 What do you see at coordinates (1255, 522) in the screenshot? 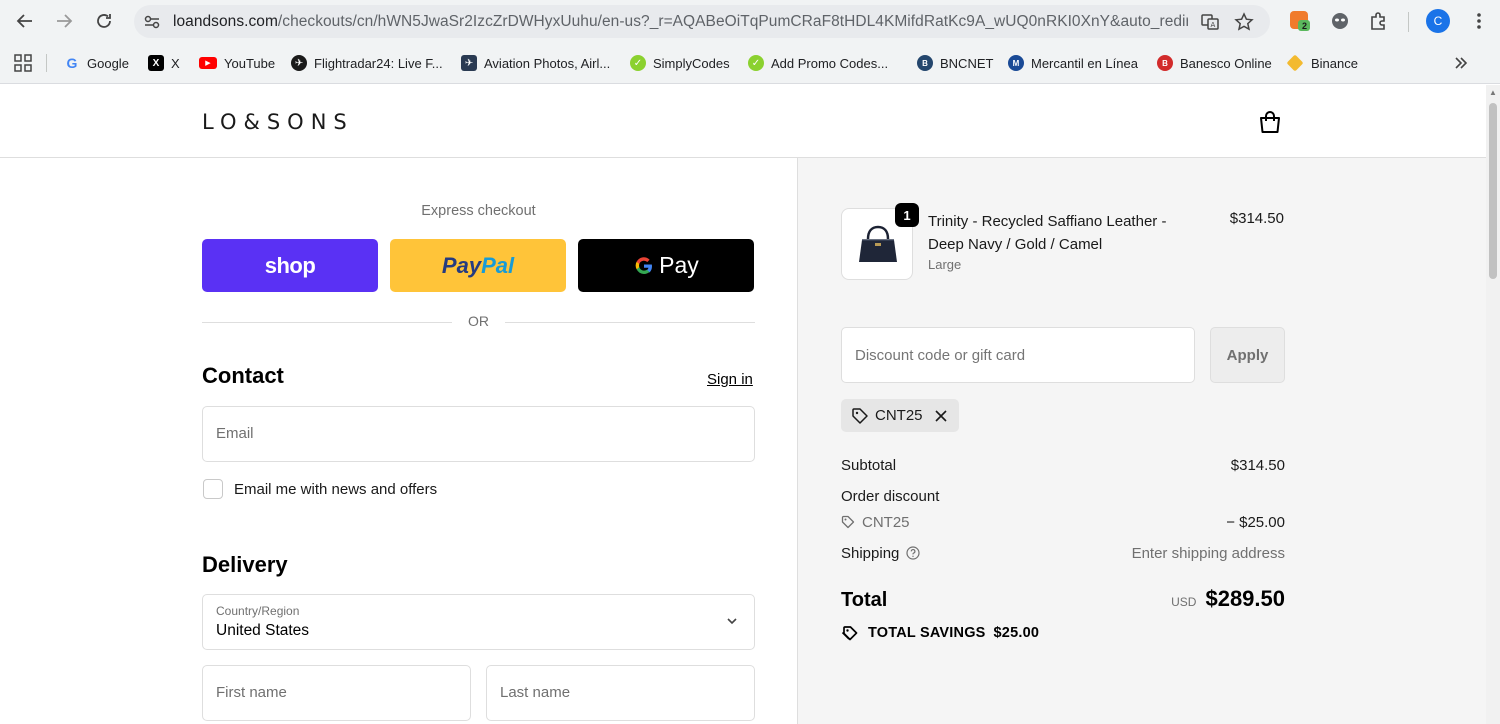
I see `discount-value: − $25.00` at bounding box center [1255, 522].